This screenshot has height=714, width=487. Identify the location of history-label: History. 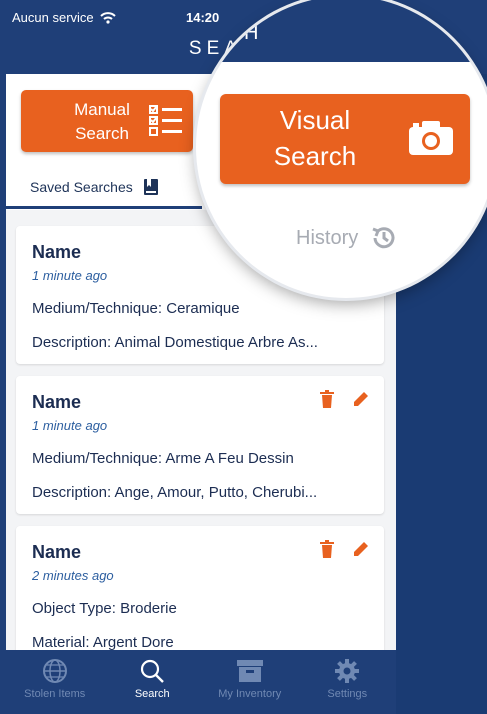
(327, 237).